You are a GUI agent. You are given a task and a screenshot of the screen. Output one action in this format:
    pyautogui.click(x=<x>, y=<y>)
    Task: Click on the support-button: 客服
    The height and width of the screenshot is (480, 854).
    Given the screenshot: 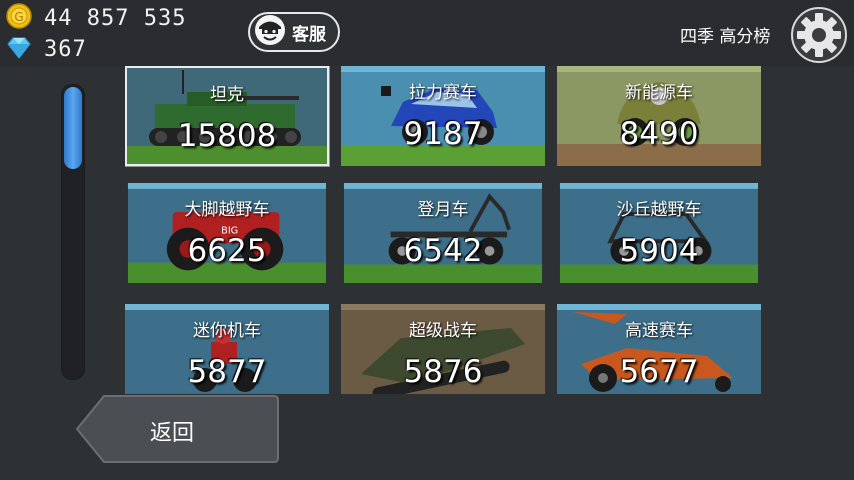 What is the action you would take?
    pyautogui.click(x=294, y=32)
    